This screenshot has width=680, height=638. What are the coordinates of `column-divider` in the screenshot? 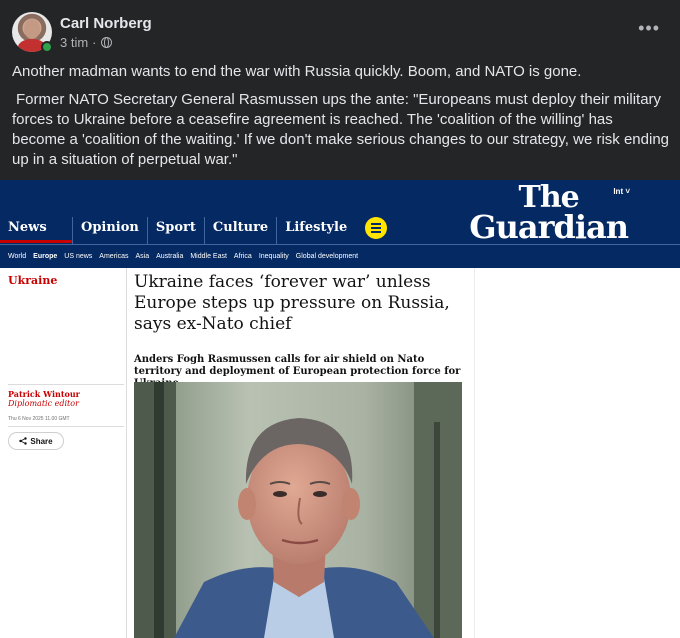 It's located at (126, 453).